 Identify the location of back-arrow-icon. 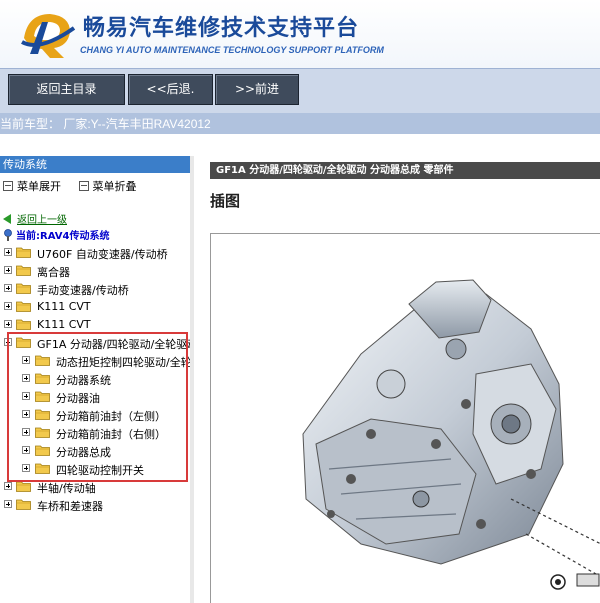
(7, 219).